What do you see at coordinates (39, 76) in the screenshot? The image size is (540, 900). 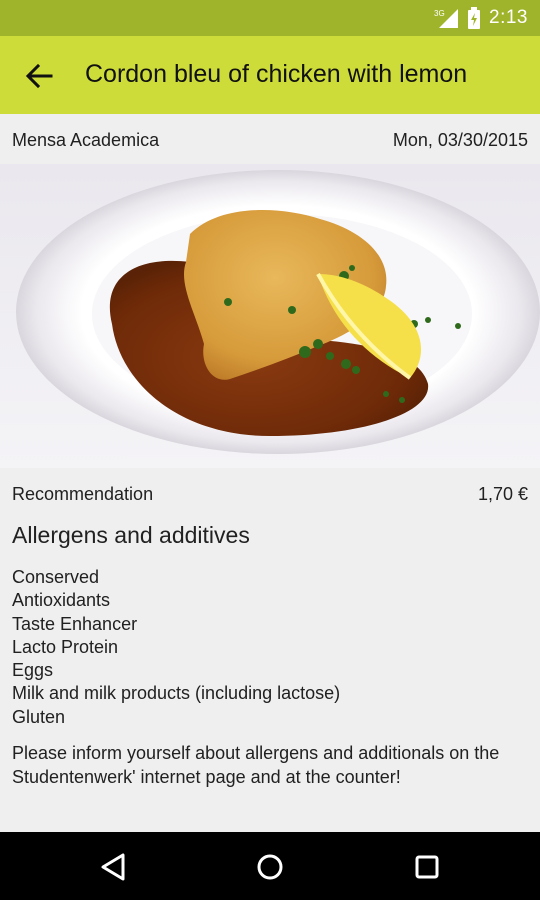 I see `arrow-back-icon` at bounding box center [39, 76].